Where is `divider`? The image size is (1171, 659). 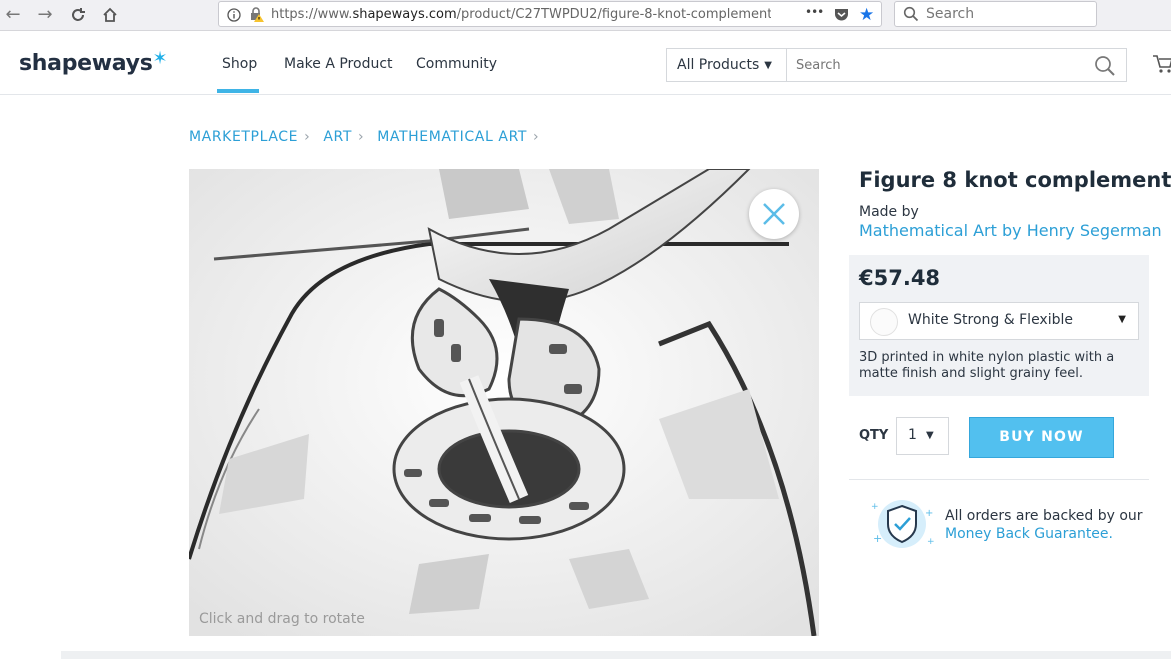 divider is located at coordinates (999, 479).